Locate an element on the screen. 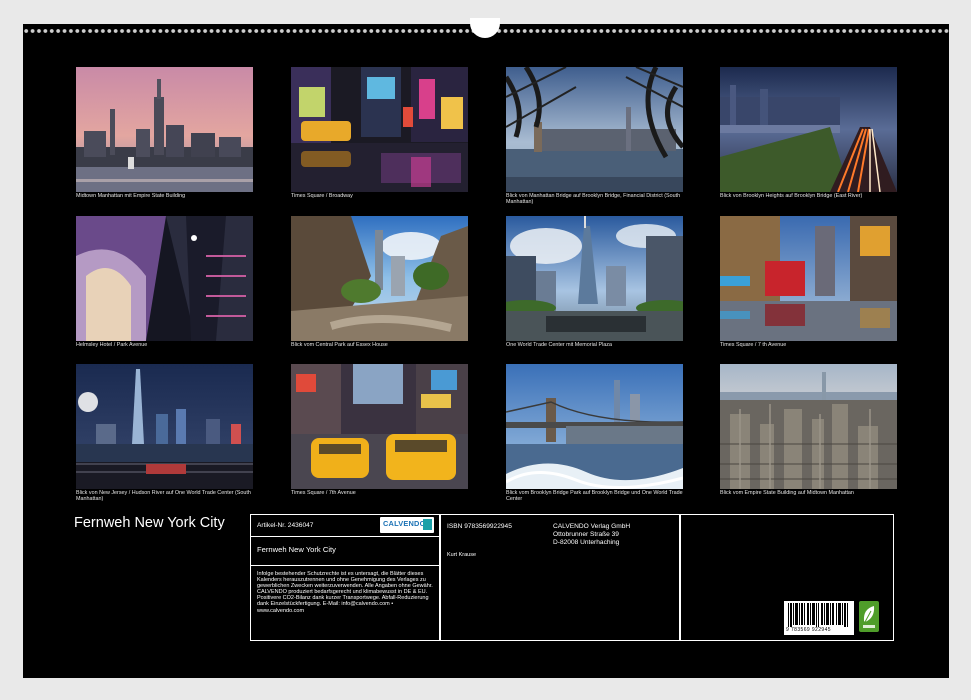 This screenshot has width=971, height=700. article-number: Artikel-Nr. 2436047 is located at coordinates (285, 525).